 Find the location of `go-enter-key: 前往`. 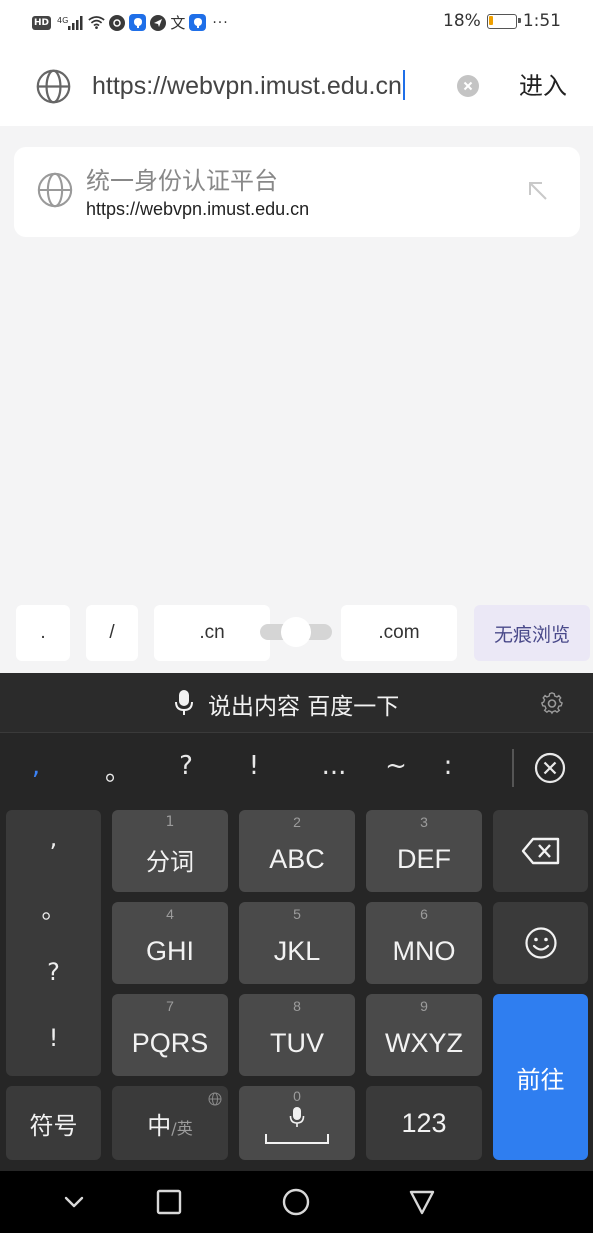

go-enter-key: 前往 is located at coordinates (540, 1077).